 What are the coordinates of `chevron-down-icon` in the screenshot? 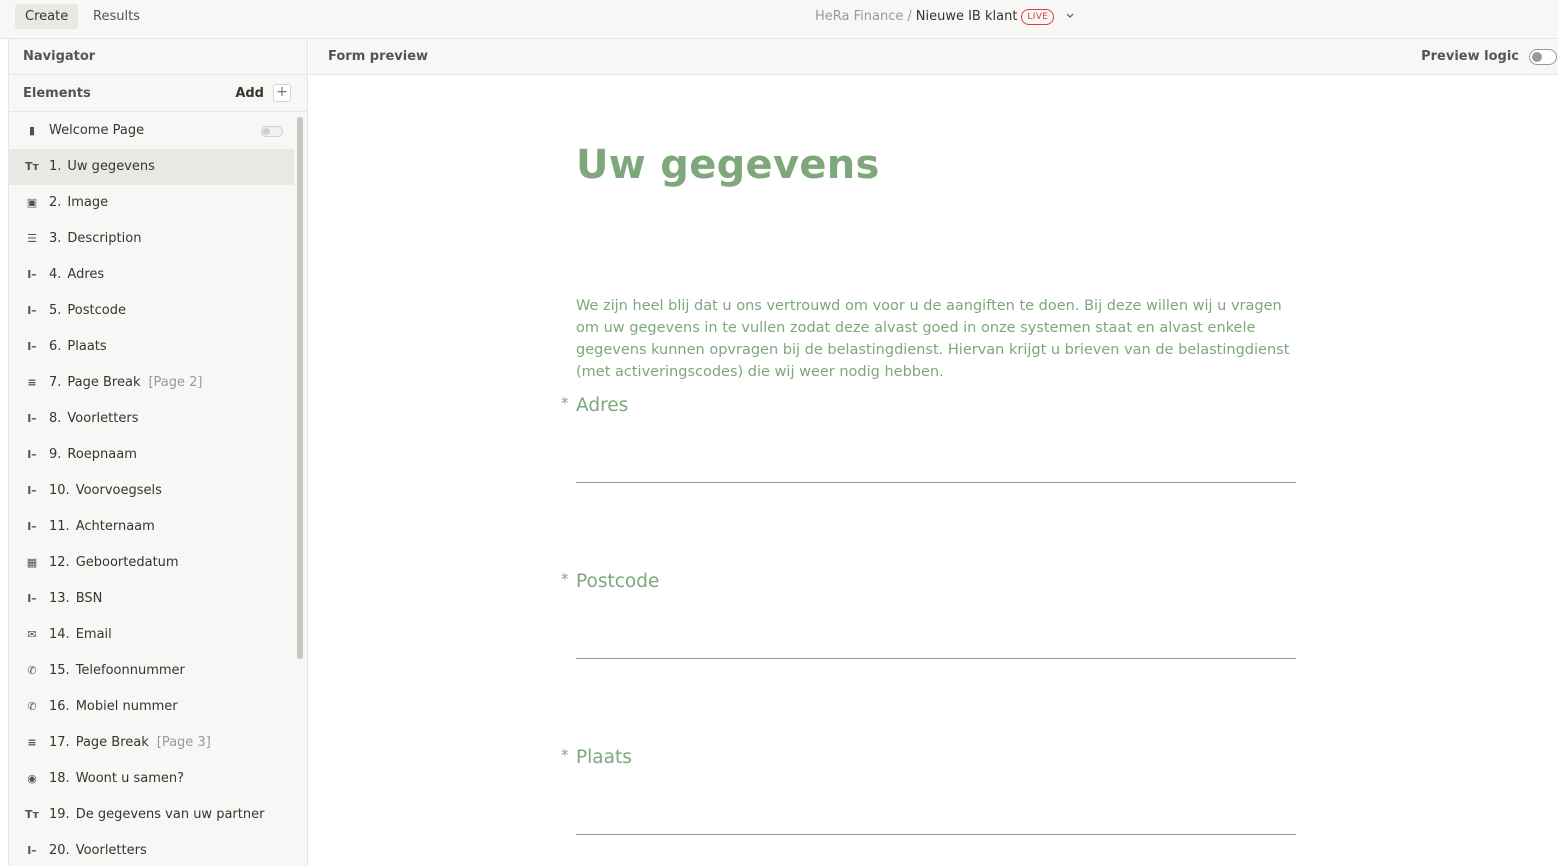 It's located at (1070, 16).